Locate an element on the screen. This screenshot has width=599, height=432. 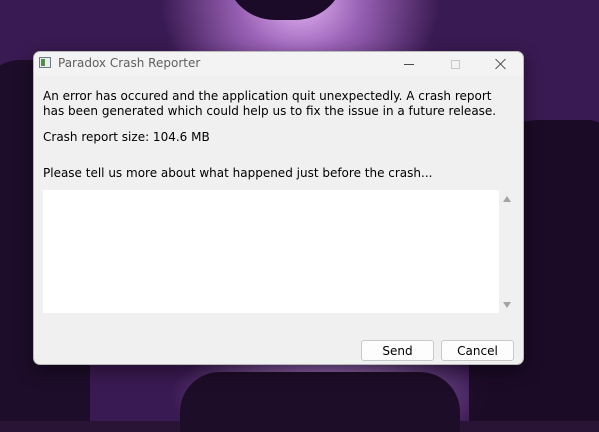
scroll-down-arrow-icon is located at coordinates (507, 305).